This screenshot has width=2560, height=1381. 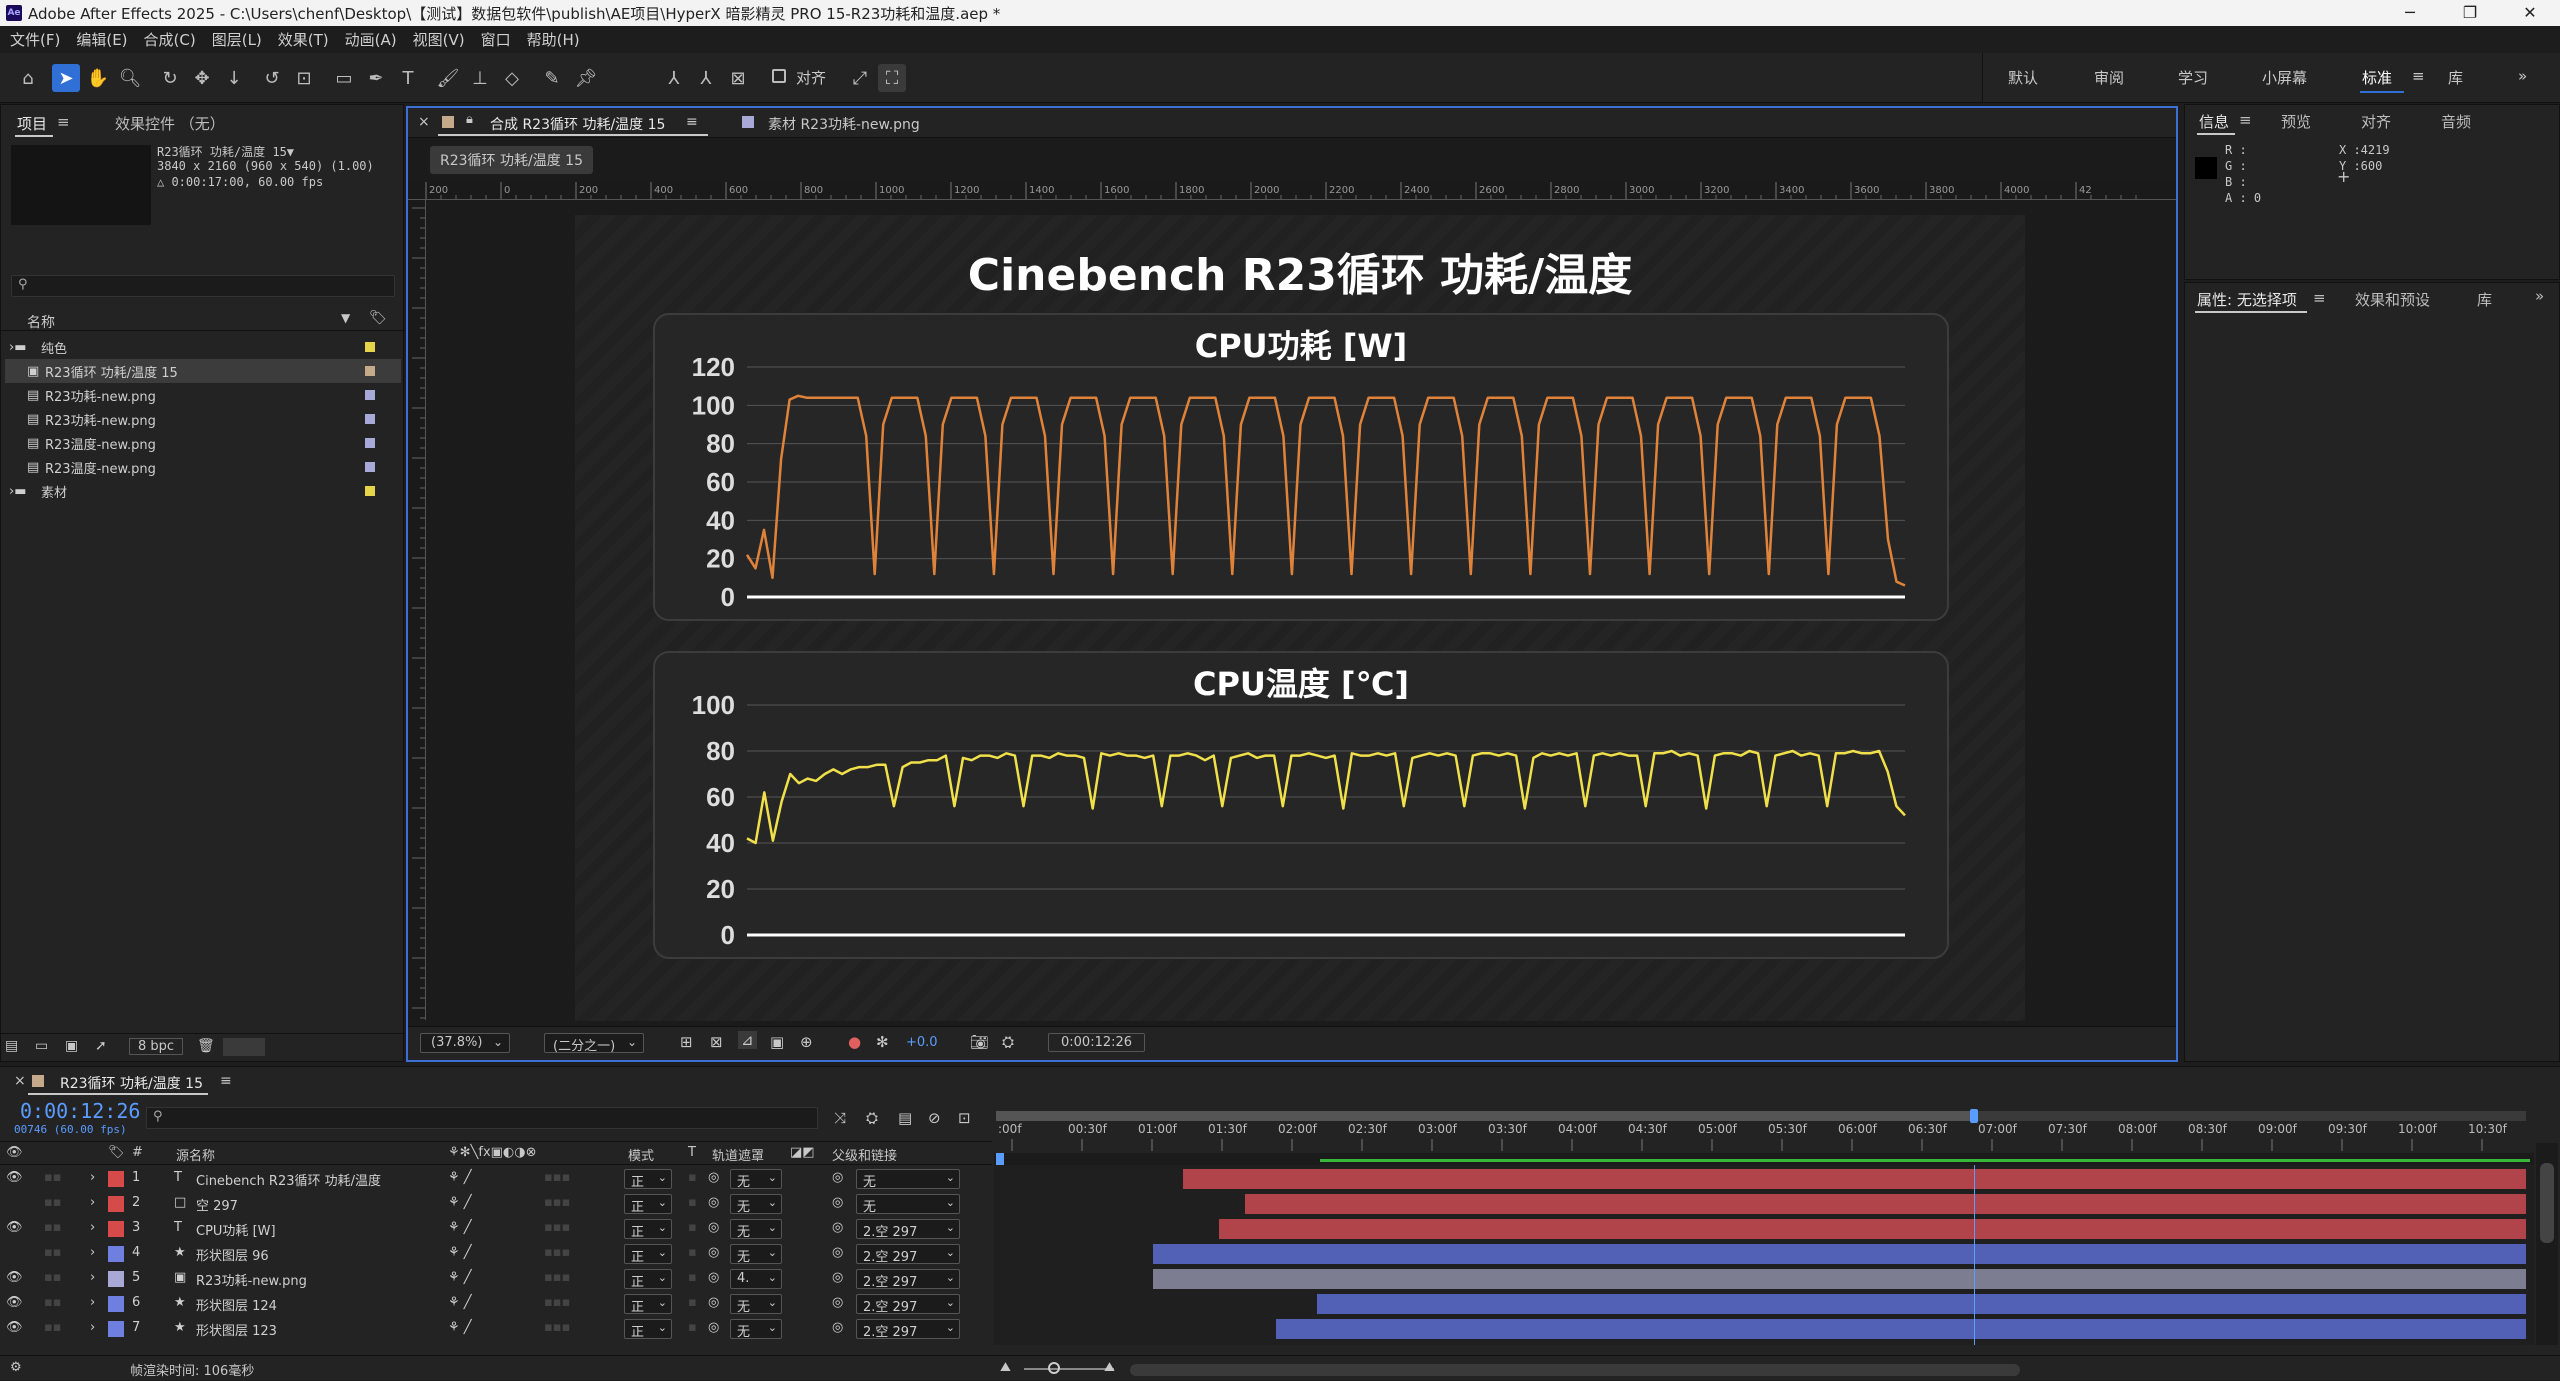 What do you see at coordinates (203, 419) in the screenshot?
I see `project-item: ▤ R23功耗-new.png` at bounding box center [203, 419].